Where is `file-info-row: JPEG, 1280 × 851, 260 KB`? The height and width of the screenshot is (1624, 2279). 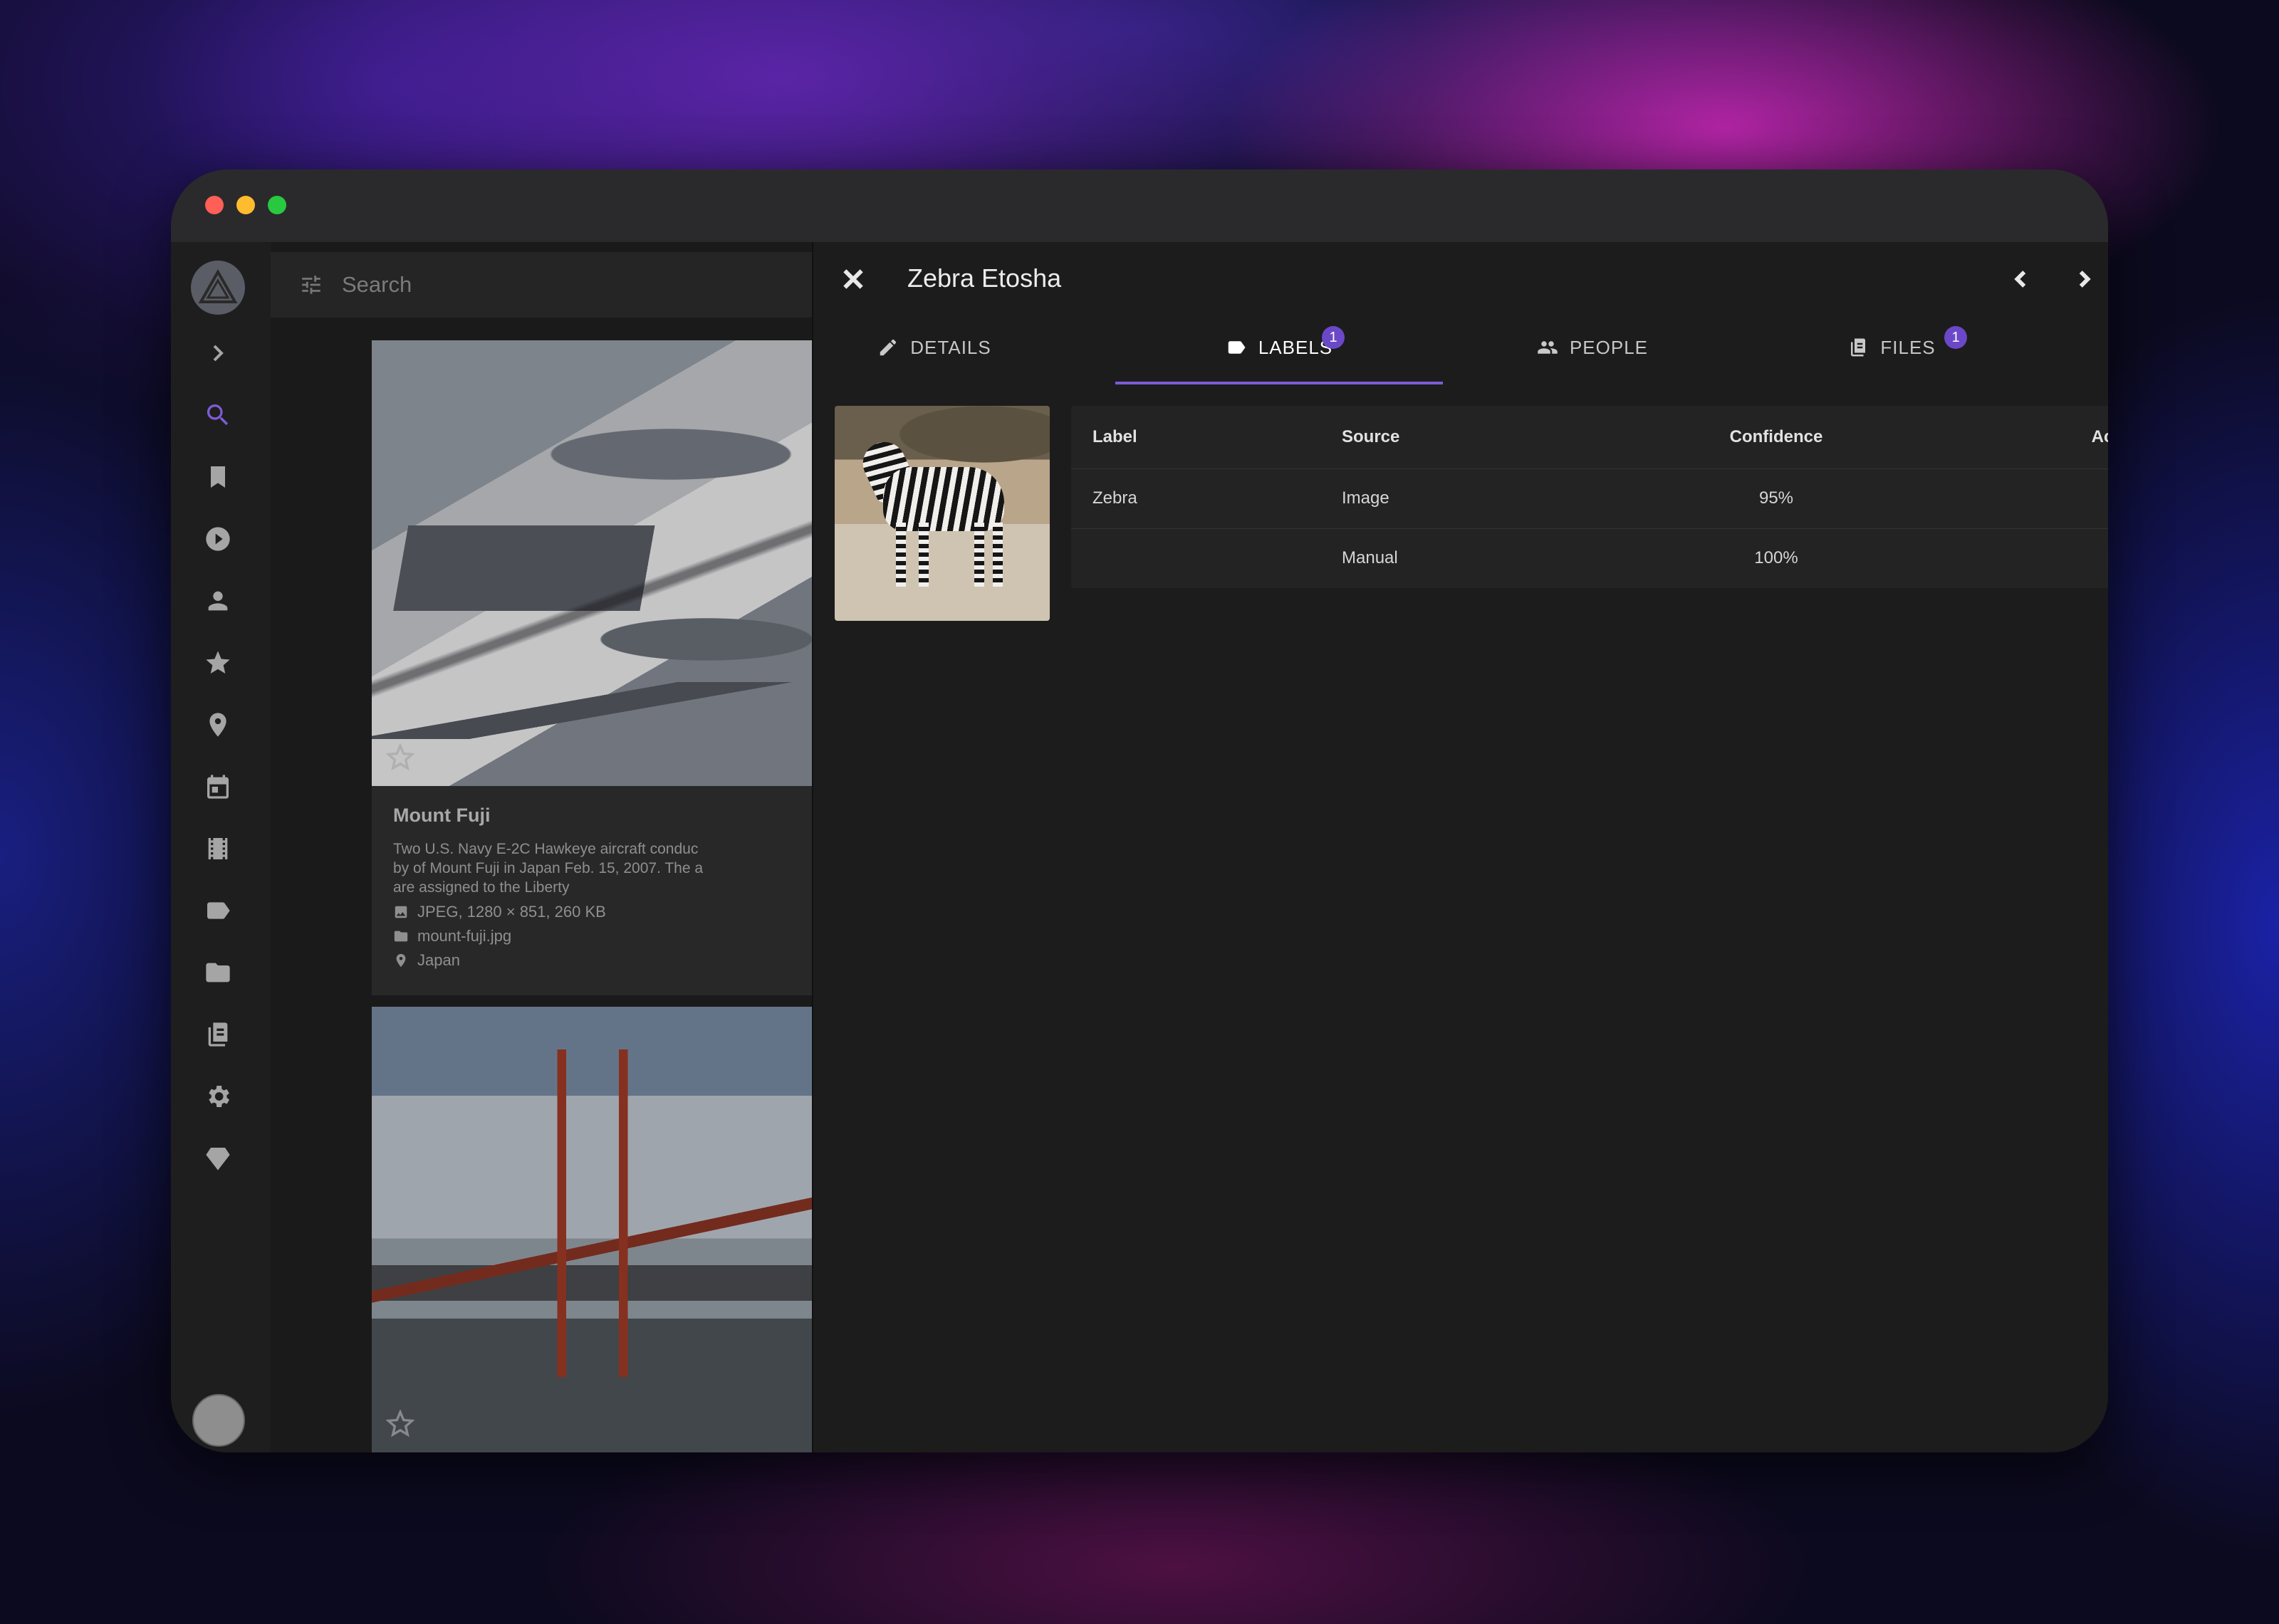 file-info-row: JPEG, 1280 × 851, 260 KB is located at coordinates (592, 912).